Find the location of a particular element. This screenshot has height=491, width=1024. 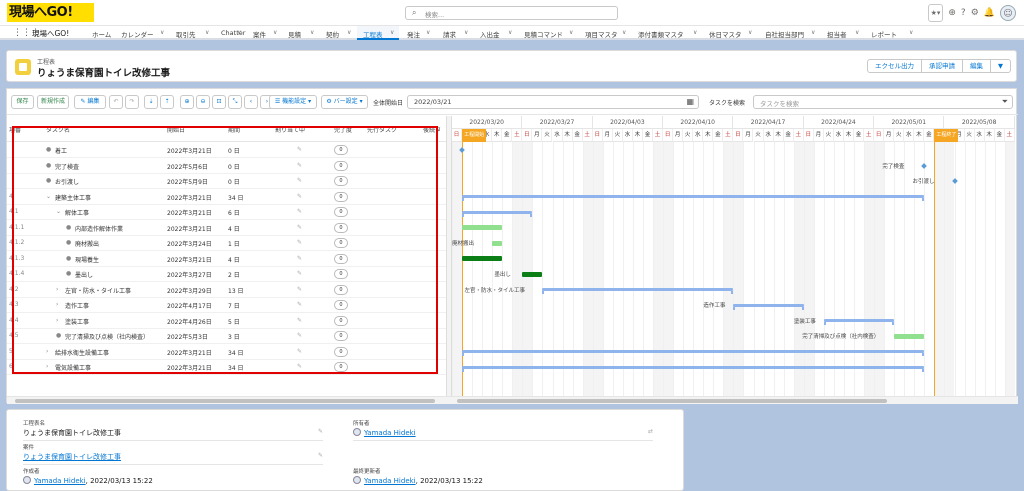

task-search-input: タスクを検索 ⏷ is located at coordinates (883, 102).